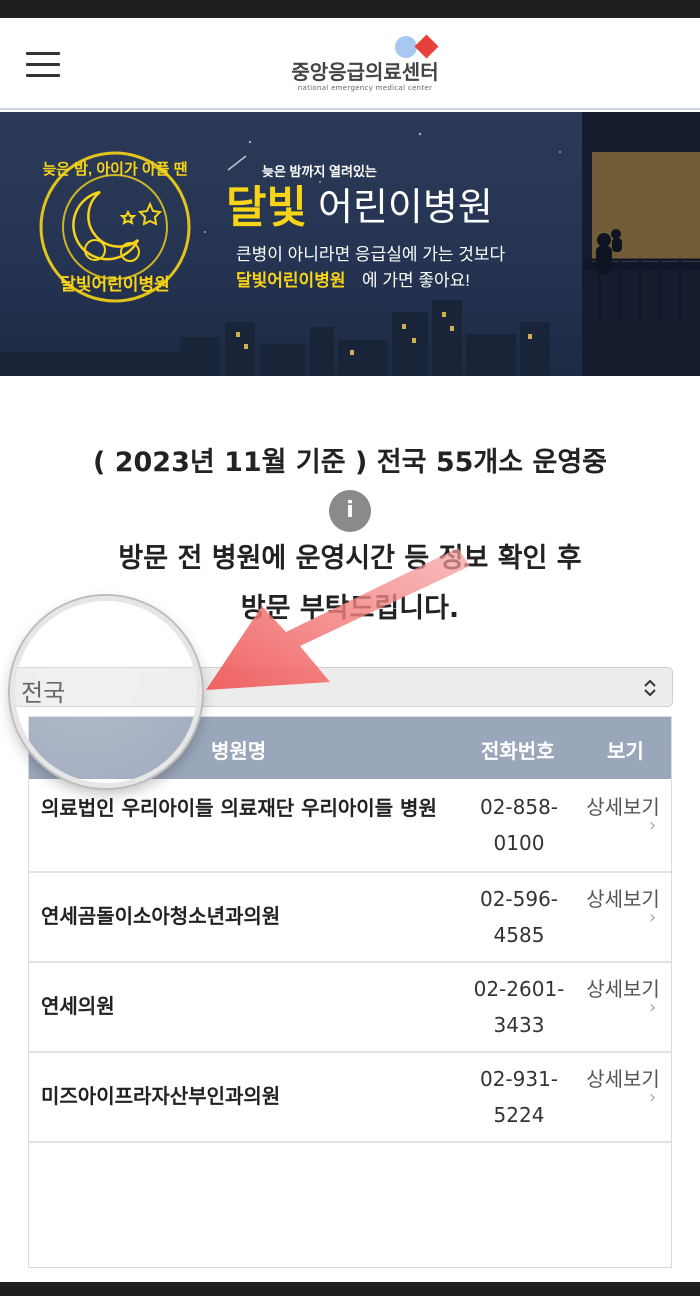 Image resolution: width=700 pixels, height=1296 pixels. I want to click on region-select: 전국, so click(343, 687).